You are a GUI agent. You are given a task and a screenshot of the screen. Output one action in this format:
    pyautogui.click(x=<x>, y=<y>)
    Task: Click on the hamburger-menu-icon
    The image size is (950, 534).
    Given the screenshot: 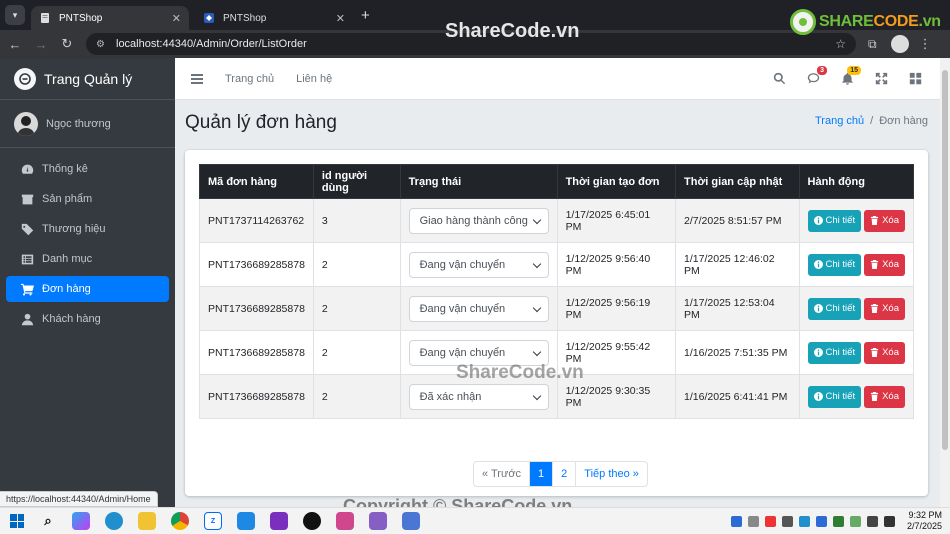 What is the action you would take?
    pyautogui.click(x=197, y=78)
    